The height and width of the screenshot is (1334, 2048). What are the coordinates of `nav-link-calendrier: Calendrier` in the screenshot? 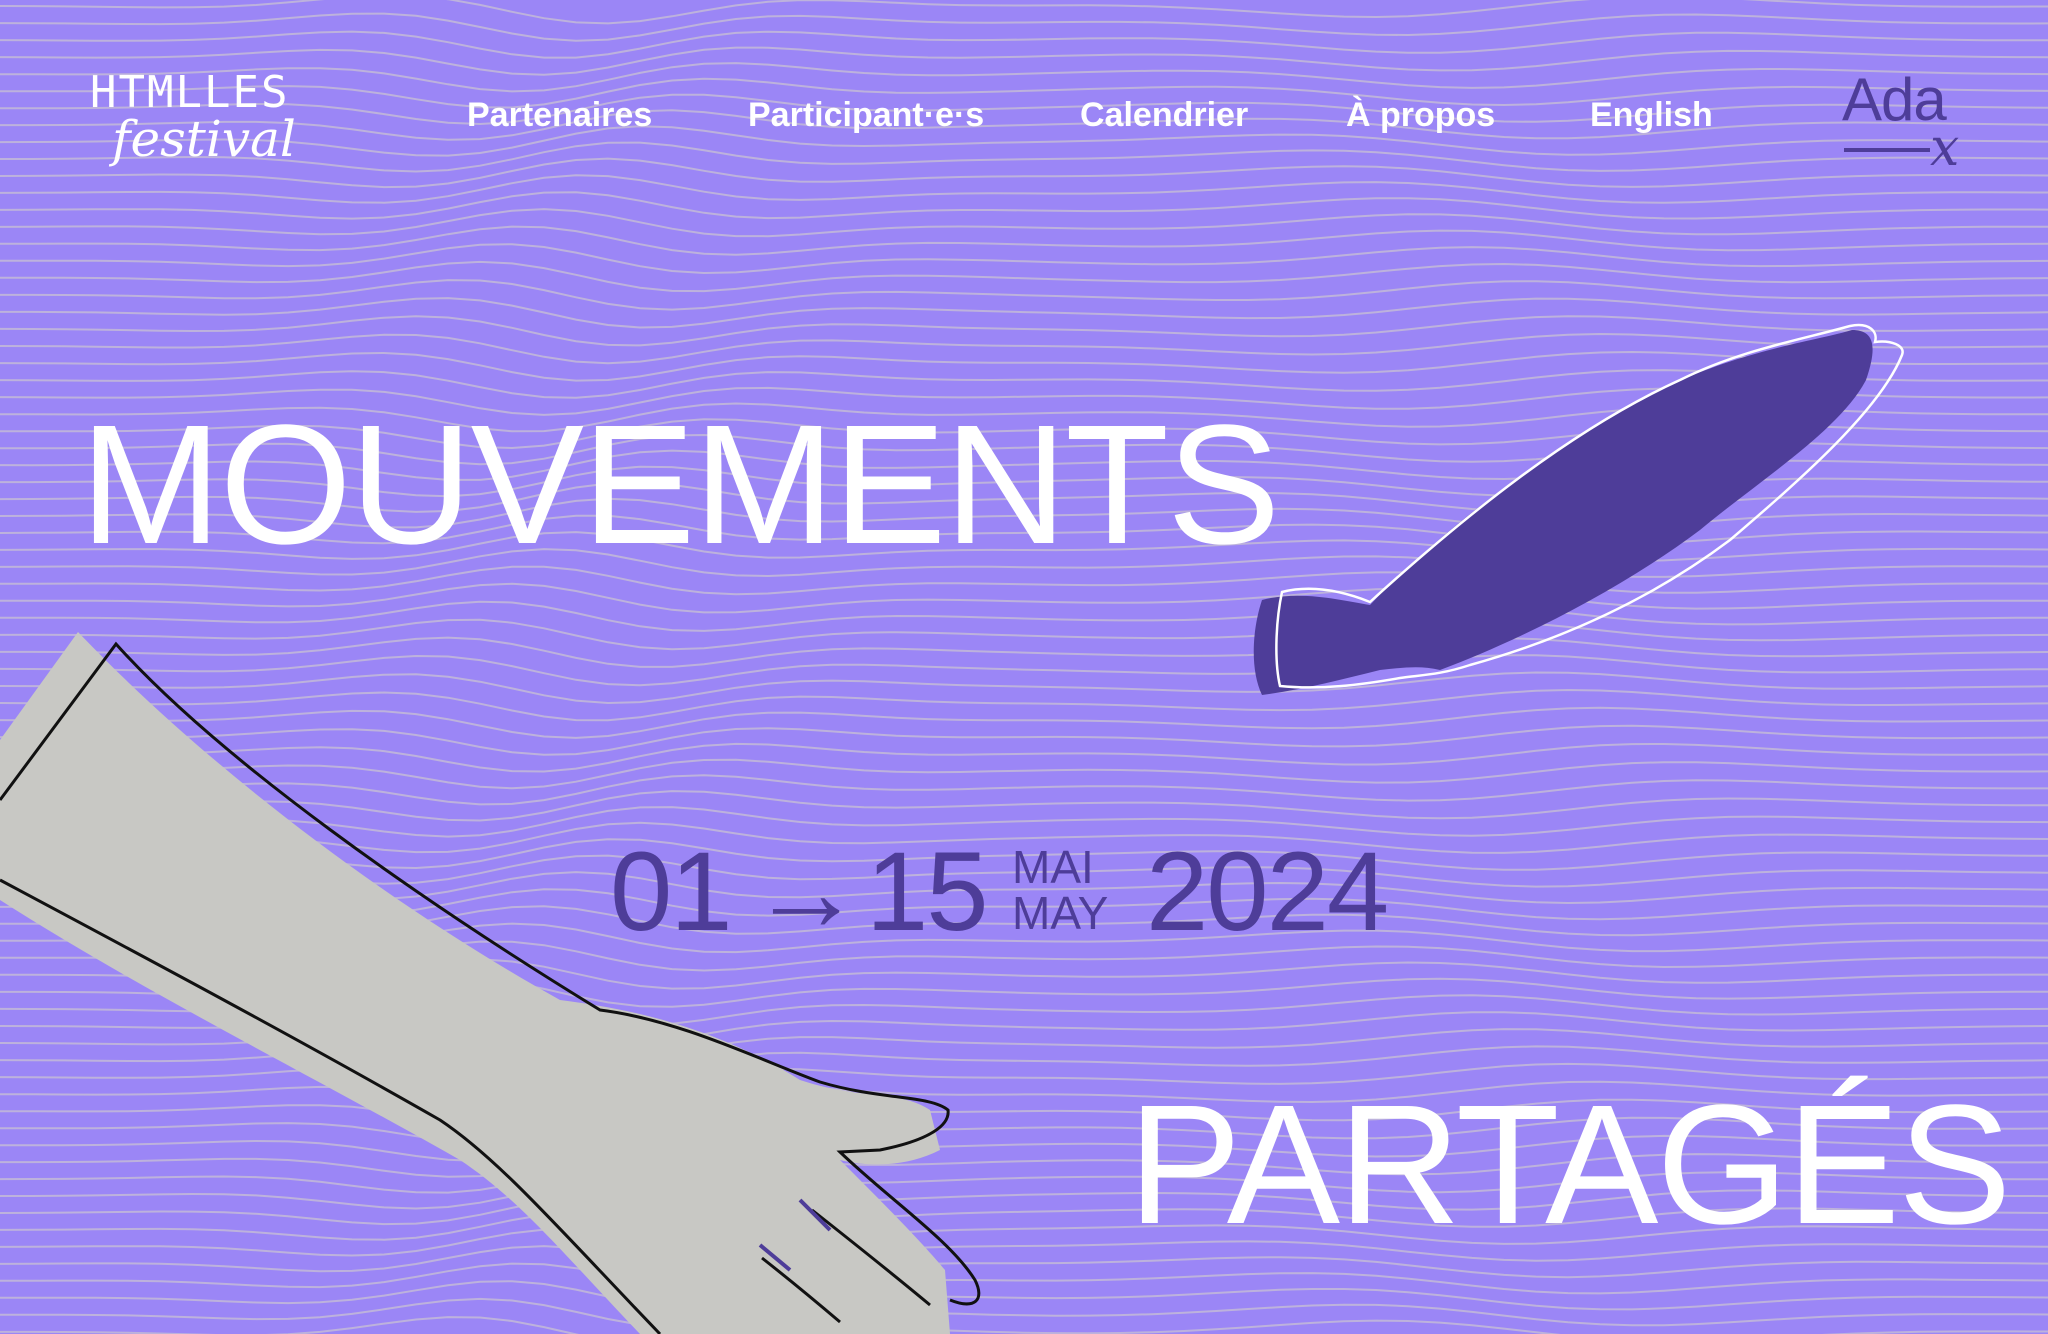 It's located at (1164, 115).